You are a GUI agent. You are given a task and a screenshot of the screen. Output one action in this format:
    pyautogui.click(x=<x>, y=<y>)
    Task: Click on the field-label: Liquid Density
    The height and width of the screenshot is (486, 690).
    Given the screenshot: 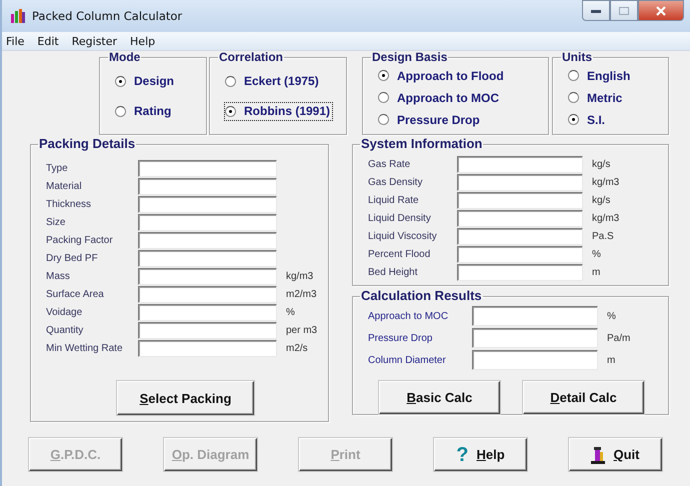 What is the action you would take?
    pyautogui.click(x=400, y=218)
    